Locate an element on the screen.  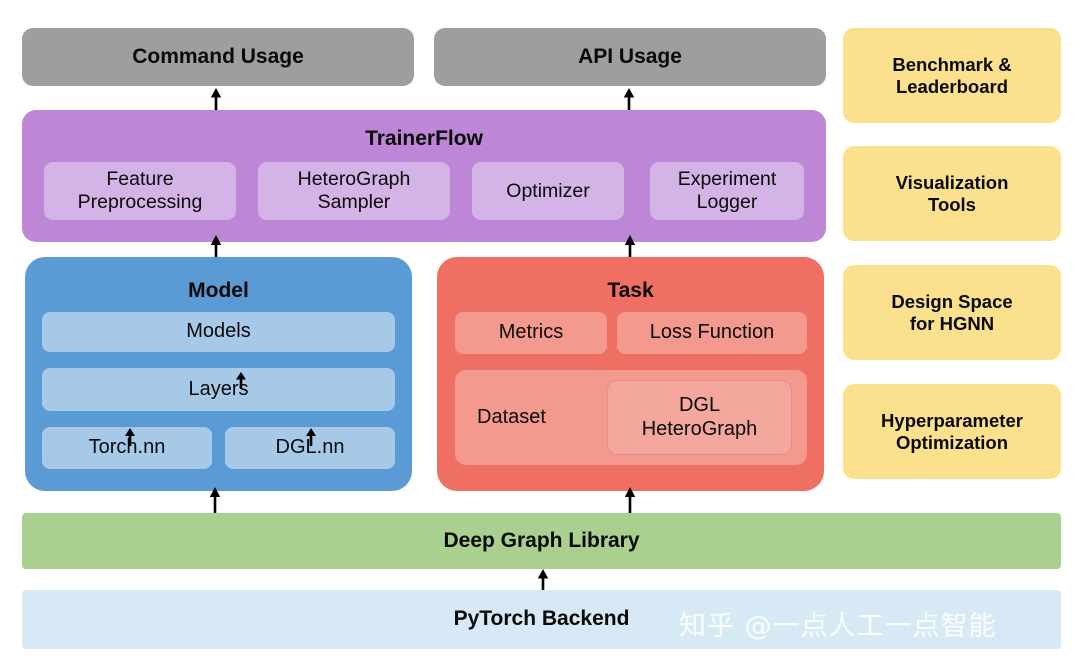
task-chip-label: DGL HeteroGraph is located at coordinates (699, 416).